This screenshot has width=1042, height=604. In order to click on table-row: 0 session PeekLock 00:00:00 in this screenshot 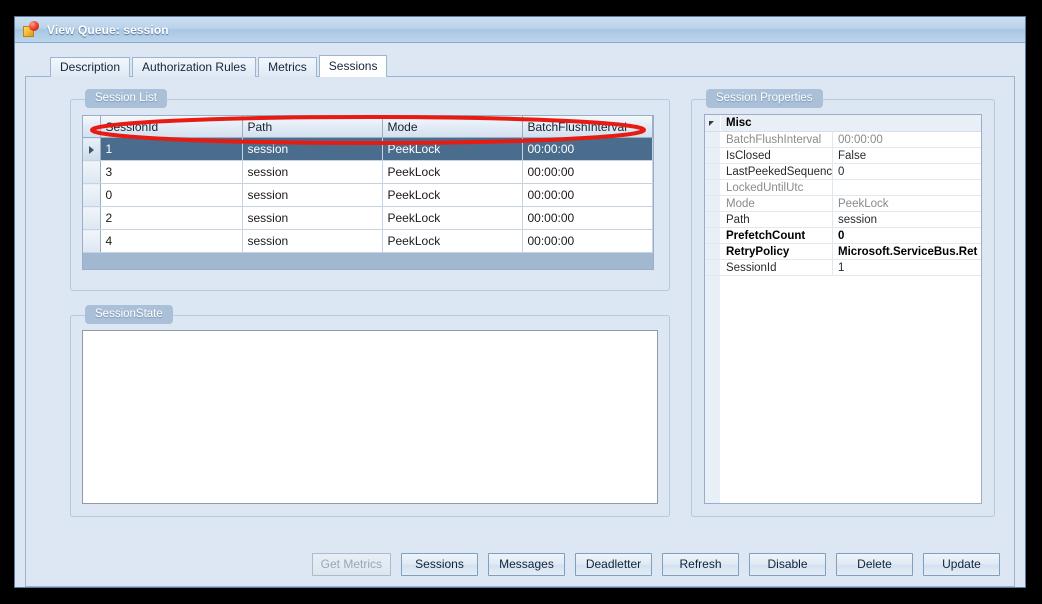, I will do `click(368, 195)`.